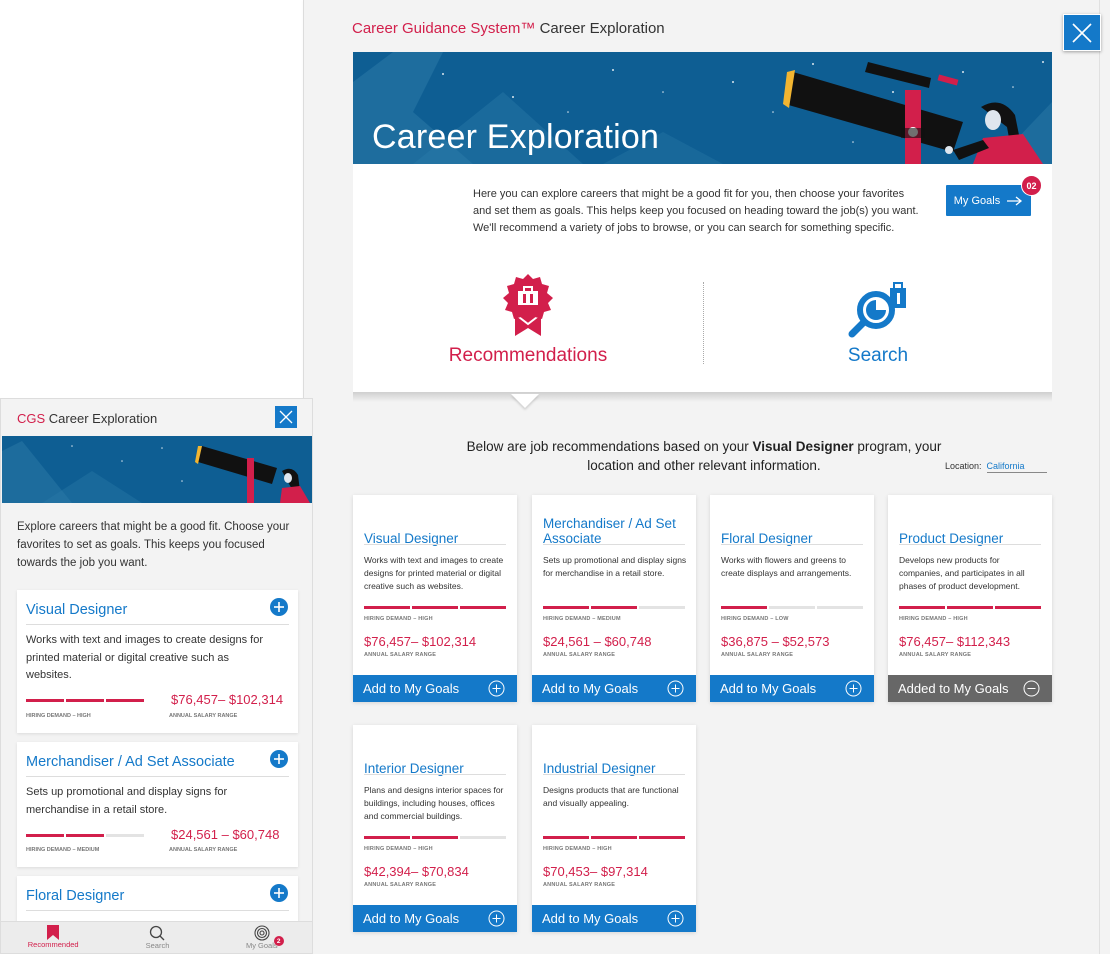  What do you see at coordinates (590, 688) in the screenshot?
I see `button-label: Add to My Goals` at bounding box center [590, 688].